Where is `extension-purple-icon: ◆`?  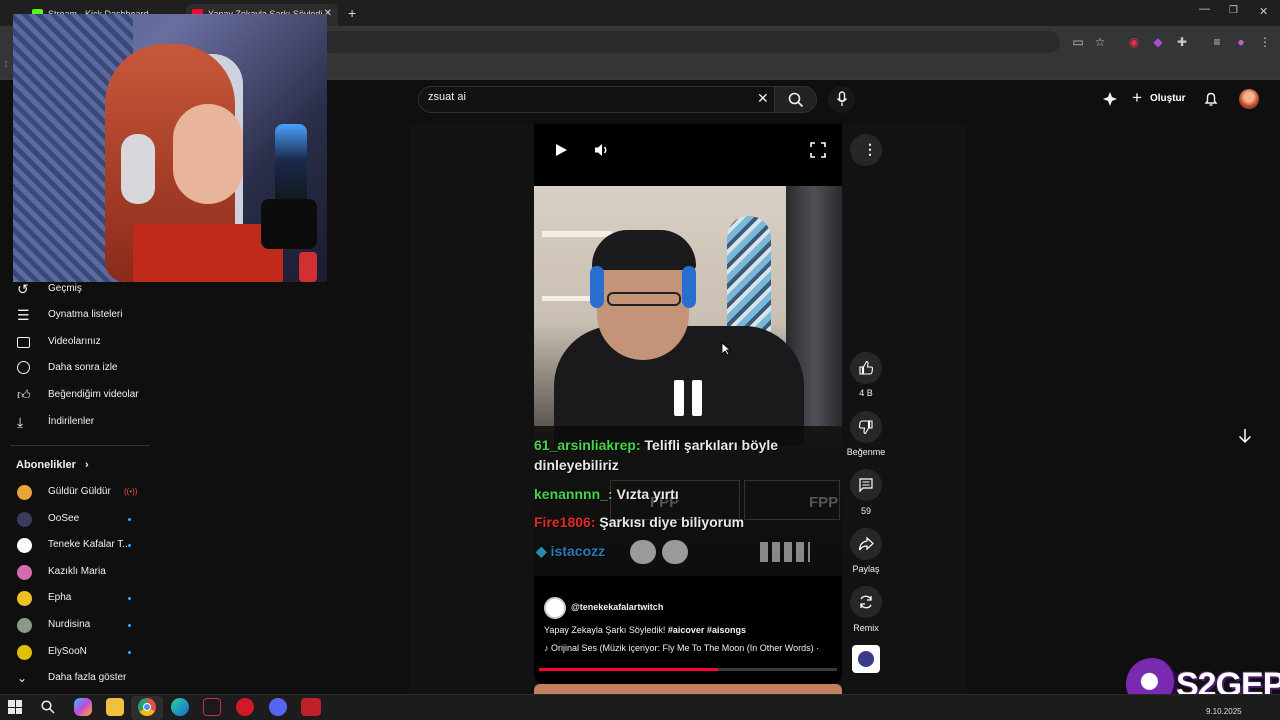 extension-purple-icon: ◆ is located at coordinates (1158, 42).